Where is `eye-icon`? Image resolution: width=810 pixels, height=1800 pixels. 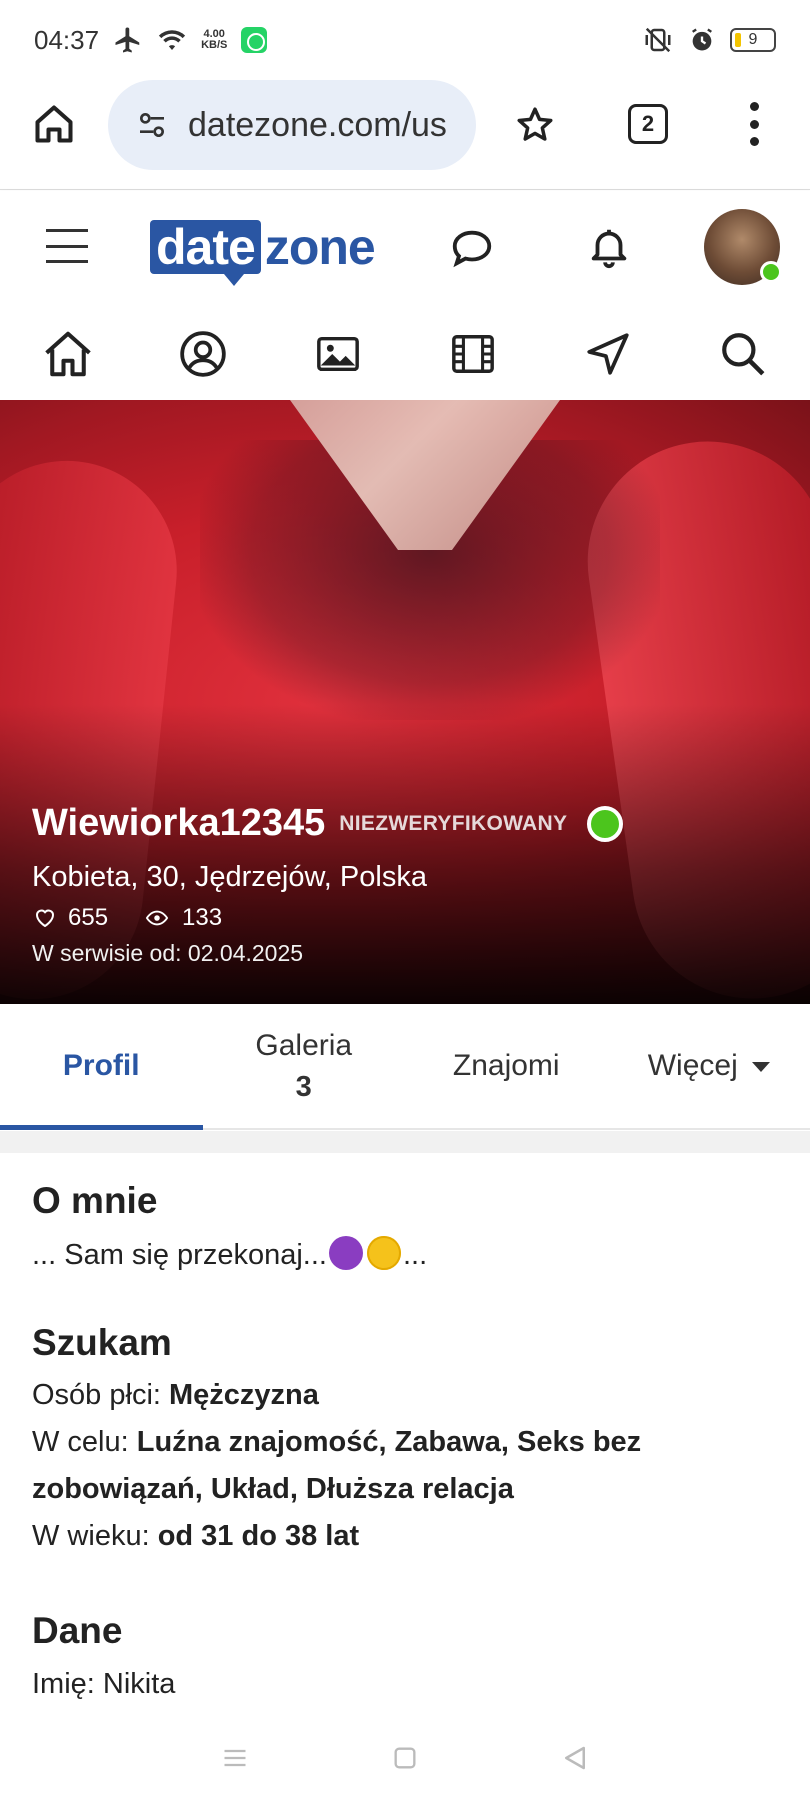 eye-icon is located at coordinates (157, 918).